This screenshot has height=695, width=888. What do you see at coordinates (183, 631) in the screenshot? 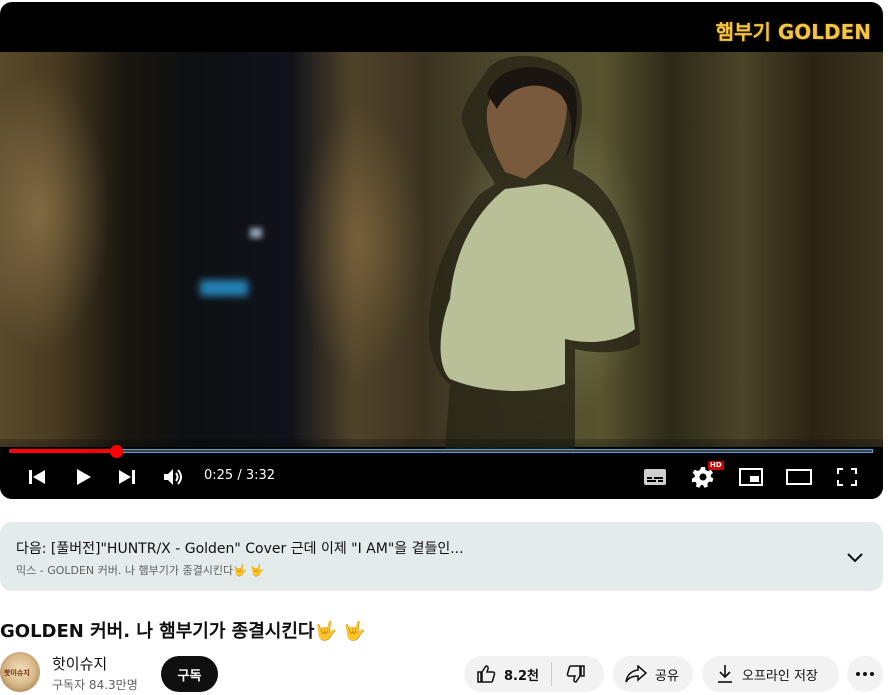
I see `video-title: GOLDEN 커버. 나 햄부기가 종결시킨다🤟 🤟` at bounding box center [183, 631].